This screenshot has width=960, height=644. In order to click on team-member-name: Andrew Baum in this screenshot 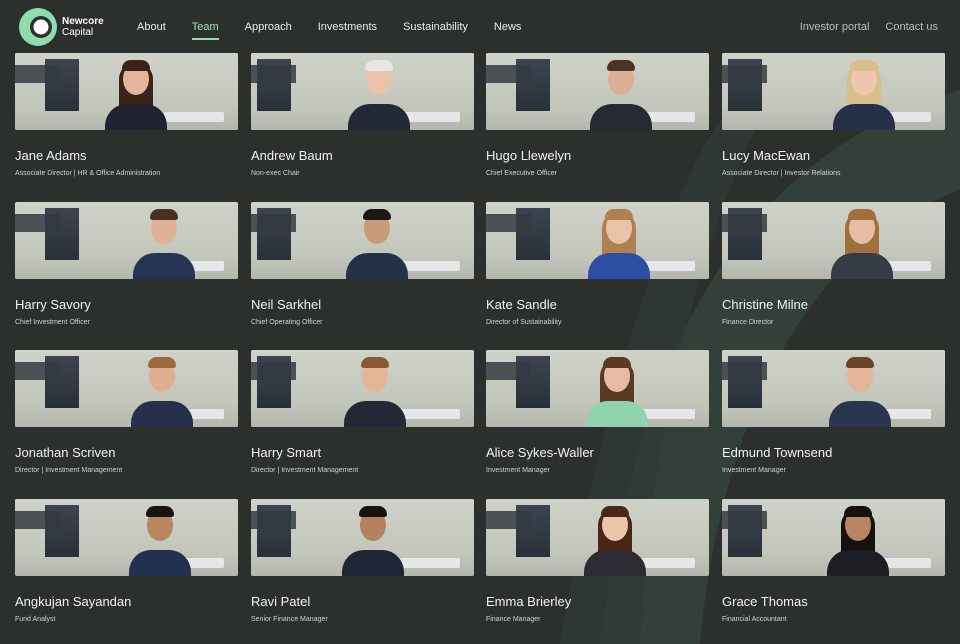, I will do `click(292, 155)`.